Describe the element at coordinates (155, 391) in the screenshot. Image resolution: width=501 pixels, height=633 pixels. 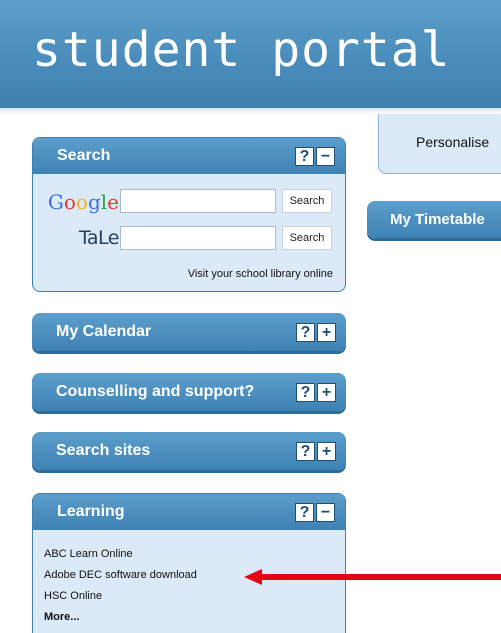
I see `counselling-panel-title: Counselling and support?` at that location.